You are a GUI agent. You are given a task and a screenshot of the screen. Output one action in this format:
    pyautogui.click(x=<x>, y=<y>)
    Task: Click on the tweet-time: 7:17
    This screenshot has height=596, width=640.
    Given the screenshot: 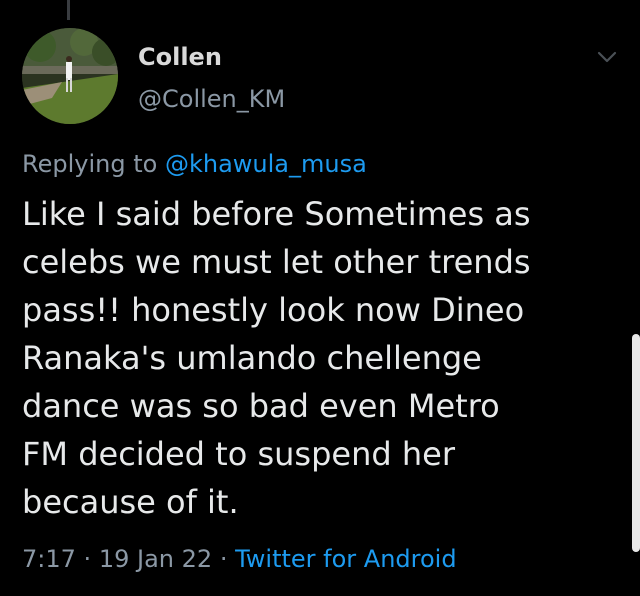 What is the action you would take?
    pyautogui.click(x=49, y=559)
    